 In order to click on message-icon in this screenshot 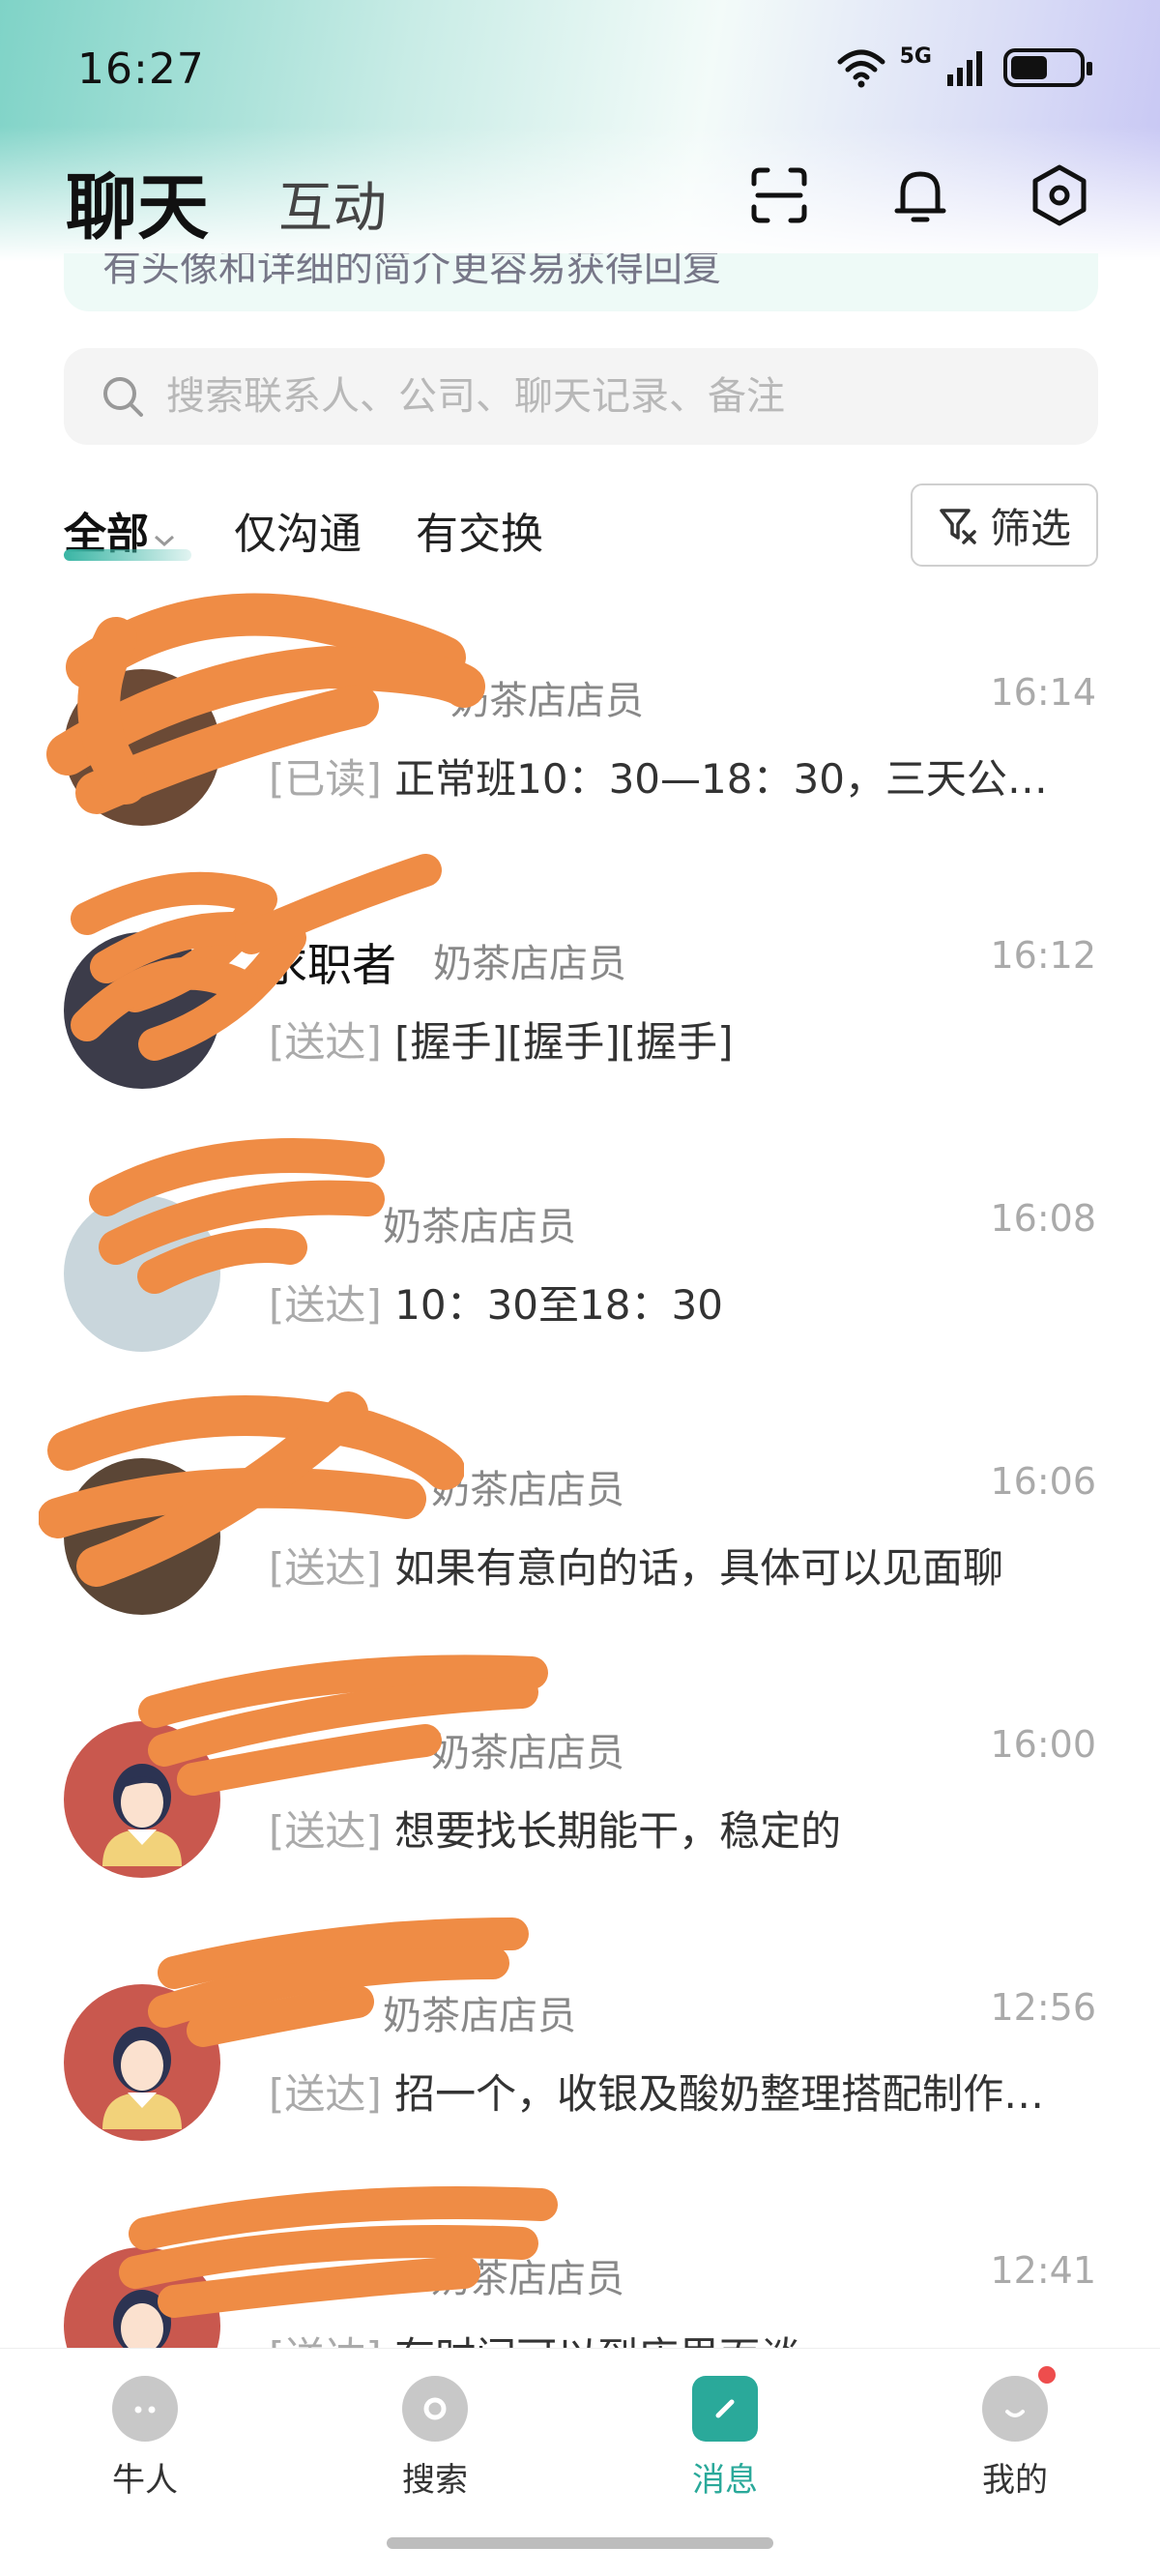, I will do `click(725, 2409)`.